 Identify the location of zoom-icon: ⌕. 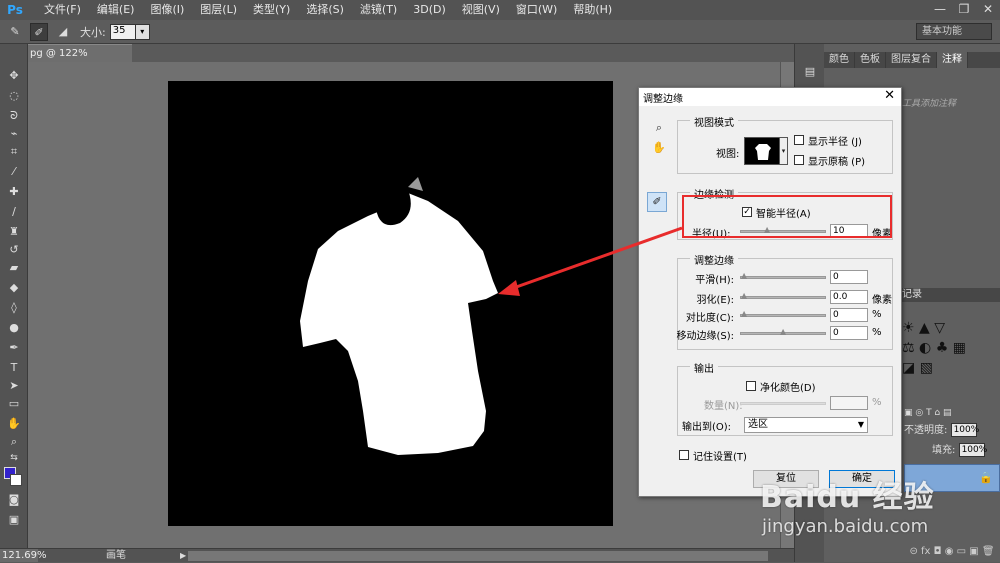
(659, 128).